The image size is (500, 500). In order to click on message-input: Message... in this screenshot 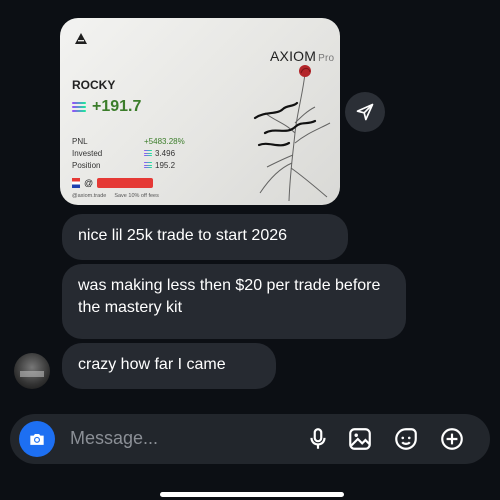, I will do `click(114, 438)`.